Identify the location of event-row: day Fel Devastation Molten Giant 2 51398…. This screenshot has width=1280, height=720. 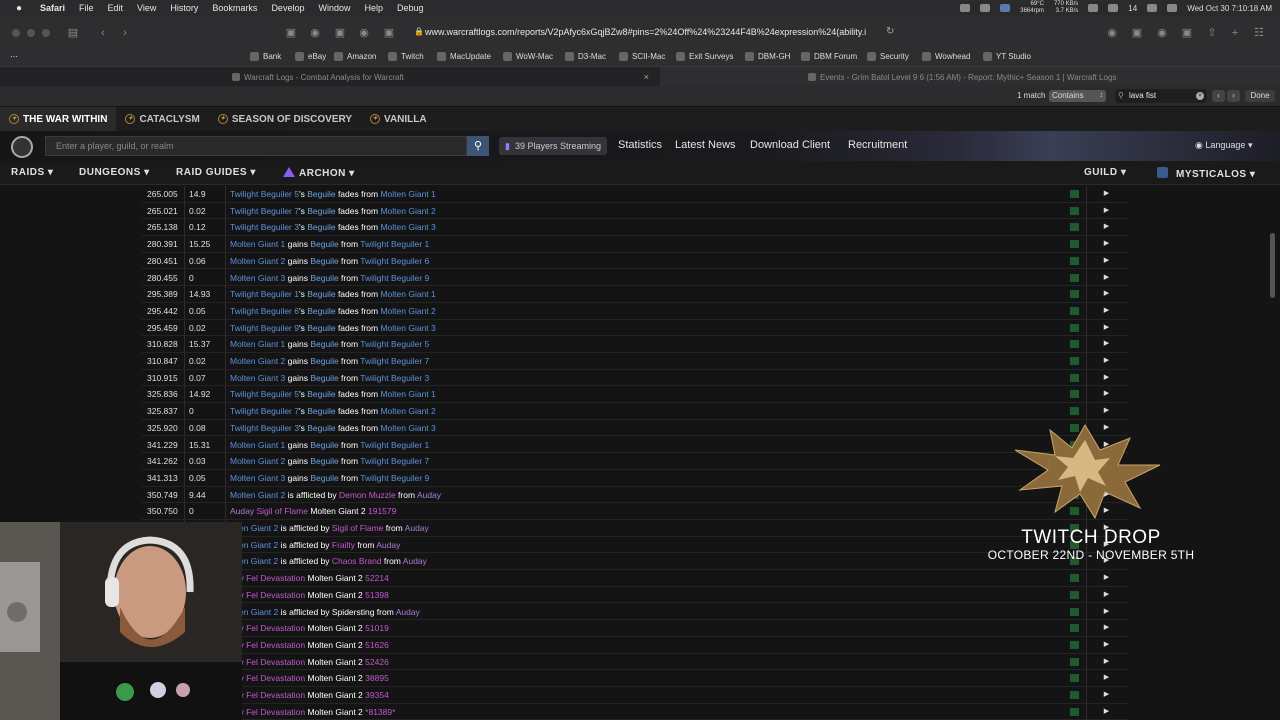
(635, 595).